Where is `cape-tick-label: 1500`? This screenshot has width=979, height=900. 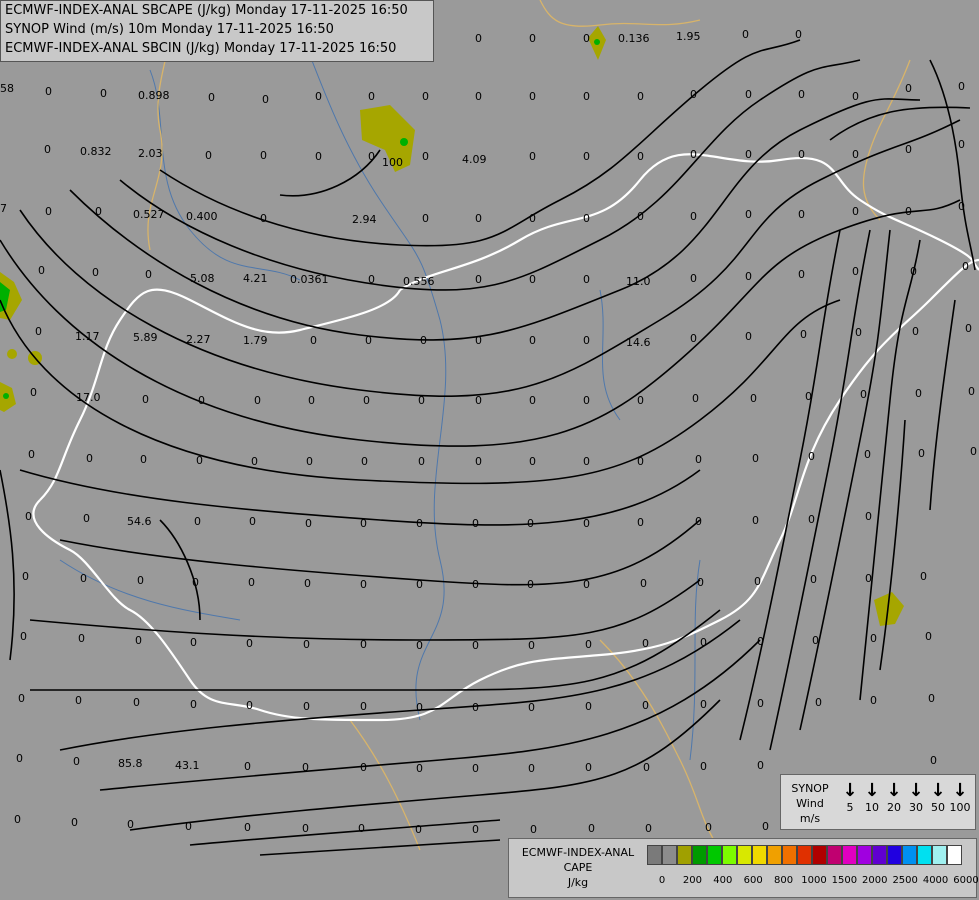 cape-tick-label: 1500 is located at coordinates (844, 880).